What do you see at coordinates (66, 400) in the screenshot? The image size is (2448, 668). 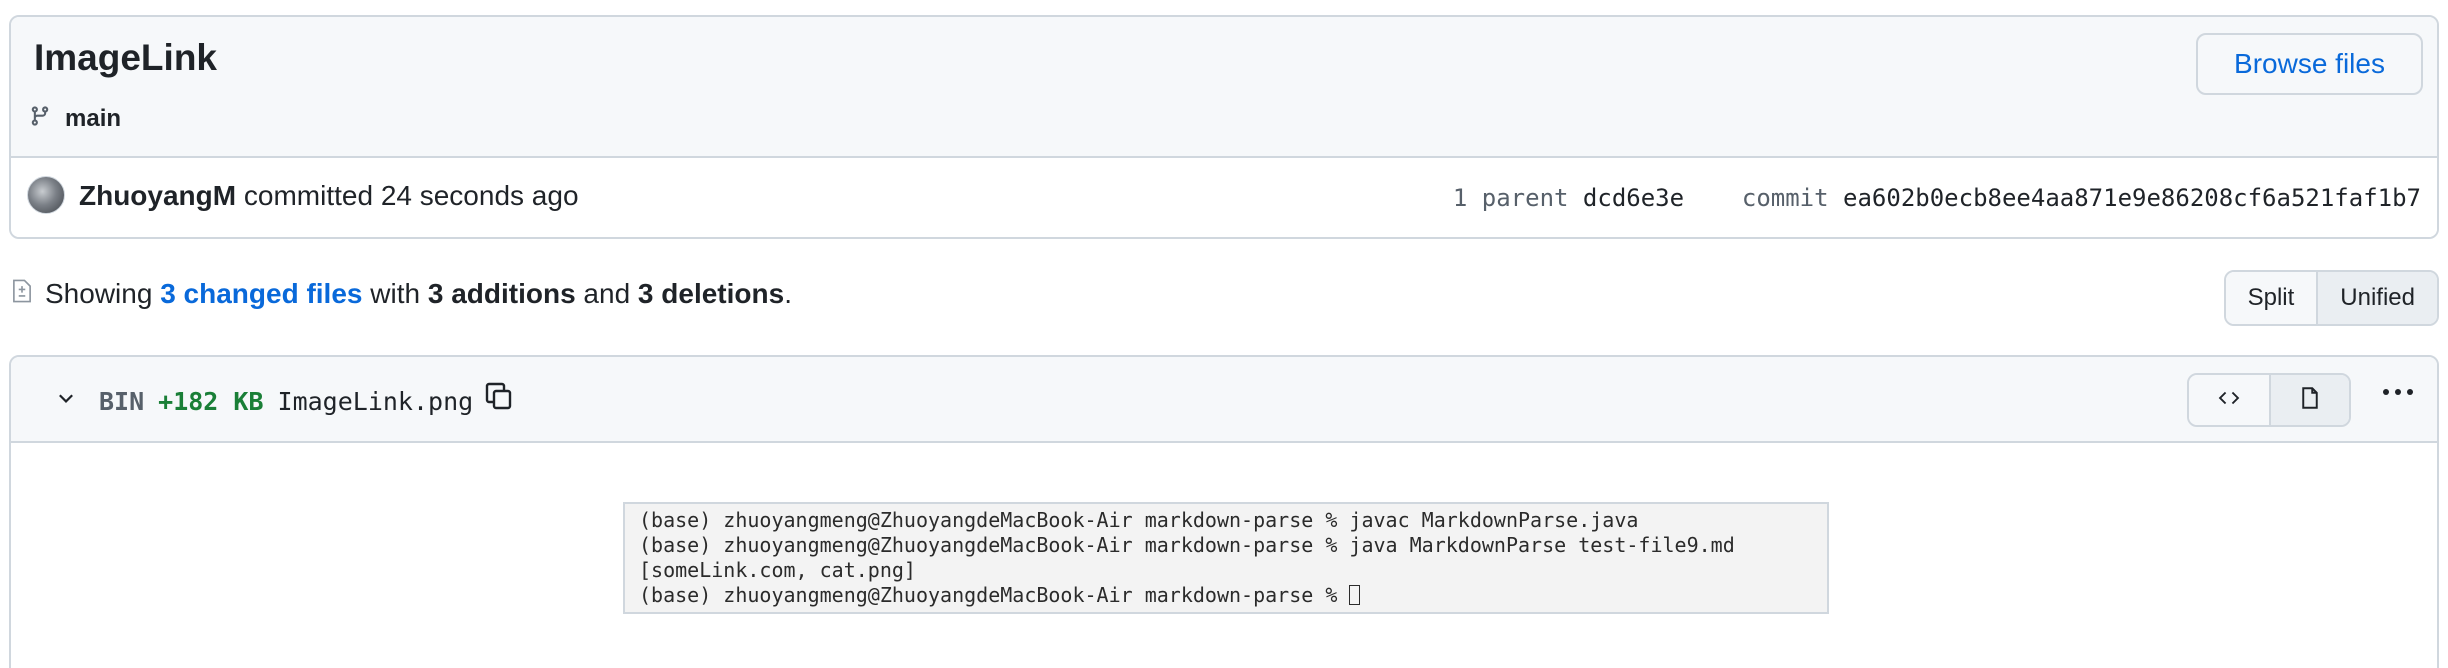 I see `chevron-down-icon` at bounding box center [66, 400].